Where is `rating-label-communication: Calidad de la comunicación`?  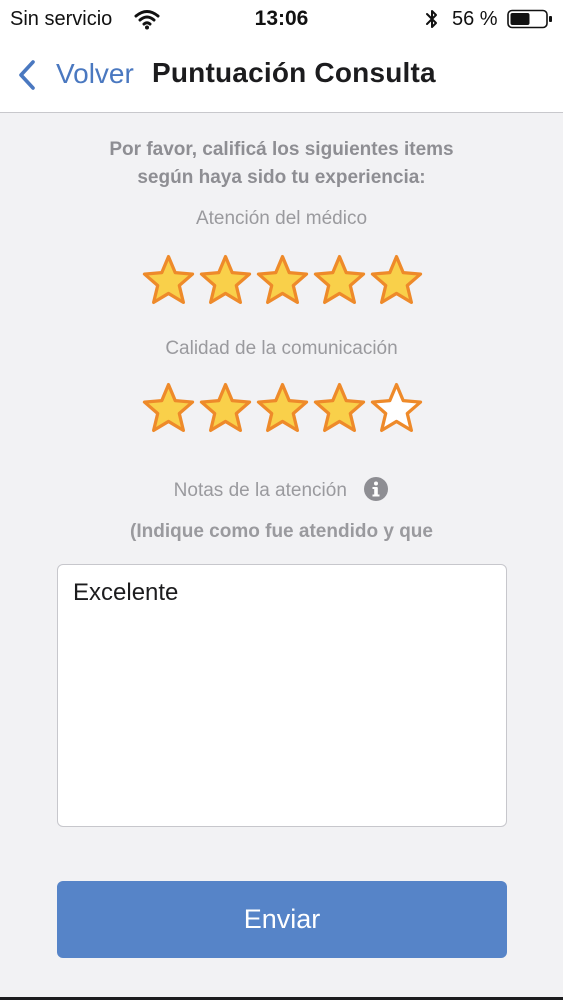 rating-label-communication: Calidad de la comunicación is located at coordinates (281, 348).